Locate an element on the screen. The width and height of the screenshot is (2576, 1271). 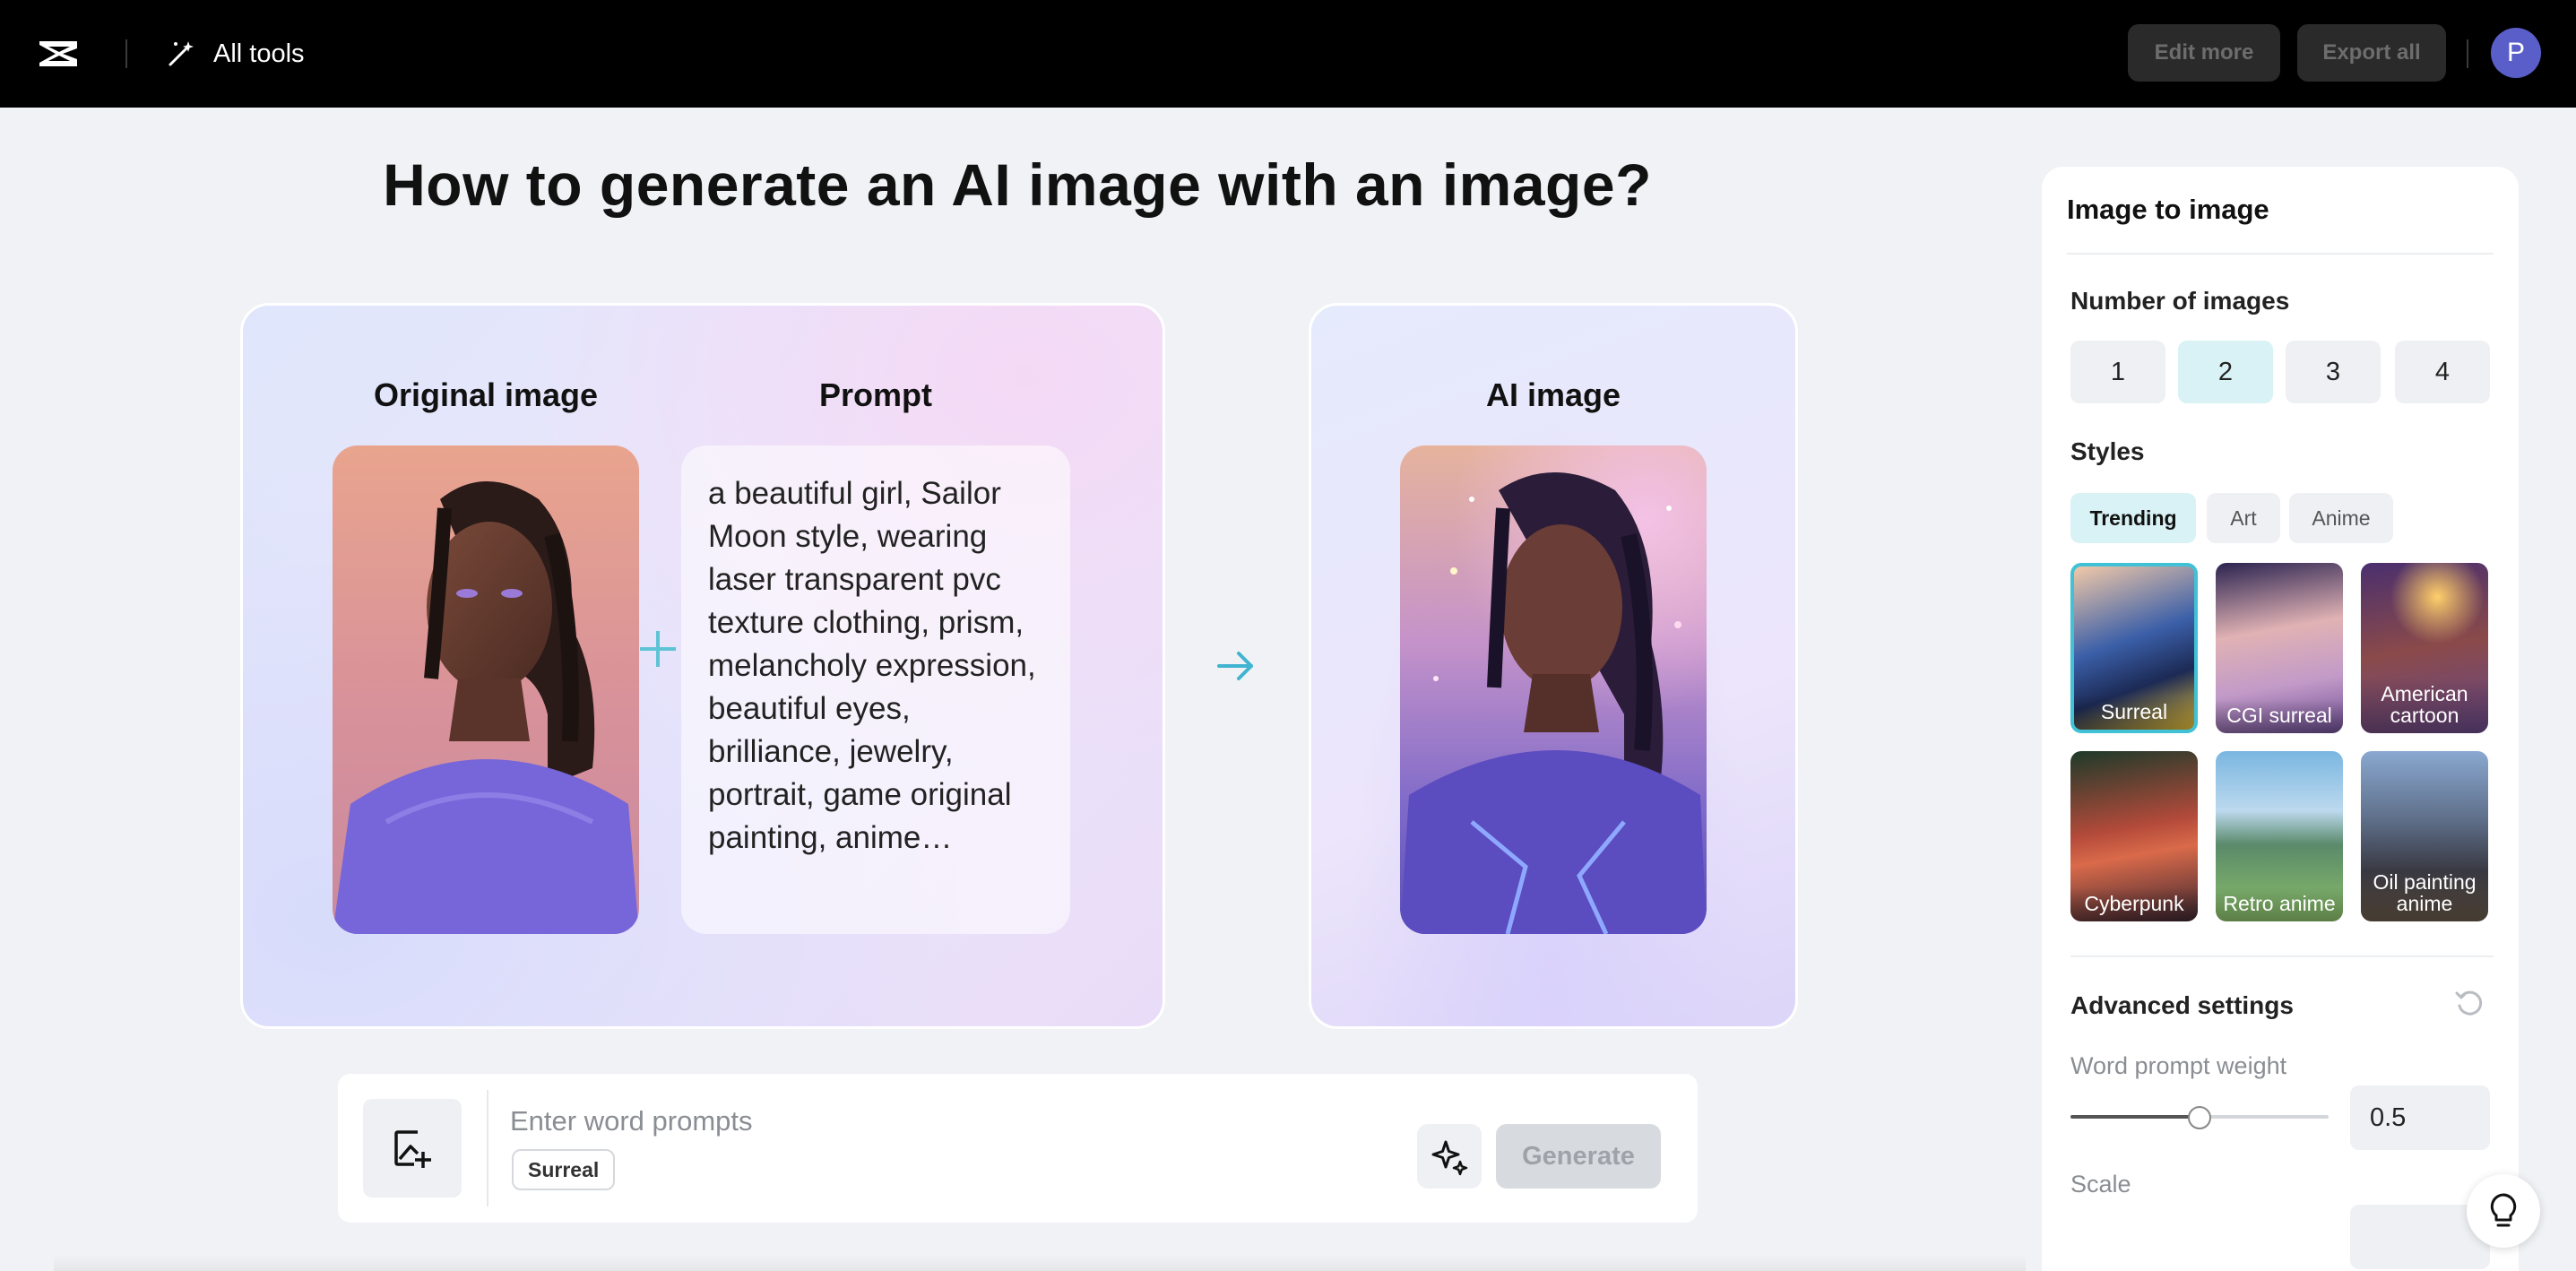
word-prompt-weight-value: 0.5 is located at coordinates (2420, 1117).